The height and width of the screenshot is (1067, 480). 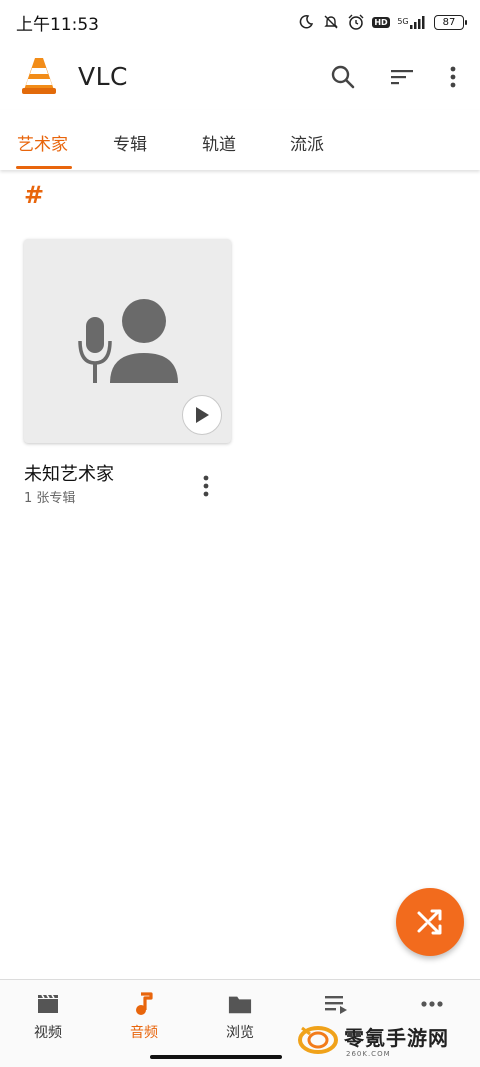 I want to click on battery-level: 87, so click(x=449, y=22).